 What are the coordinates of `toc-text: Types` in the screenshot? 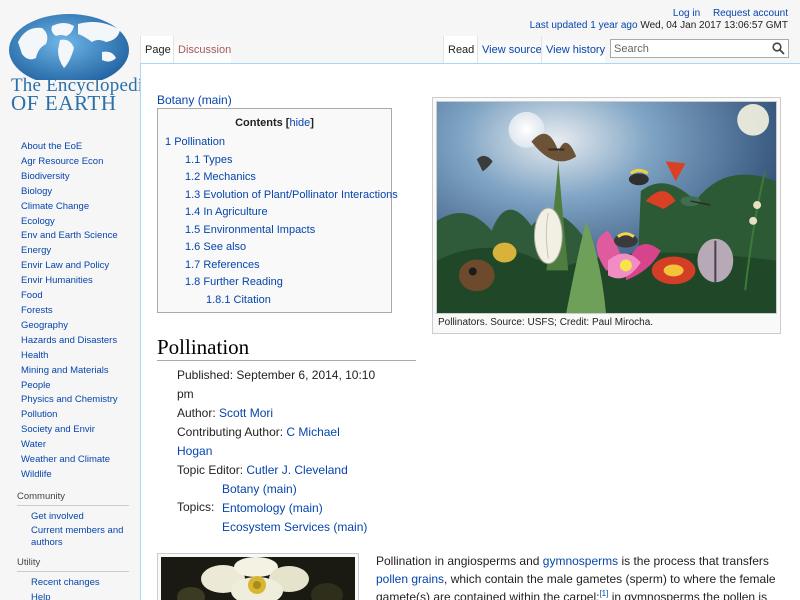 It's located at (218, 159).